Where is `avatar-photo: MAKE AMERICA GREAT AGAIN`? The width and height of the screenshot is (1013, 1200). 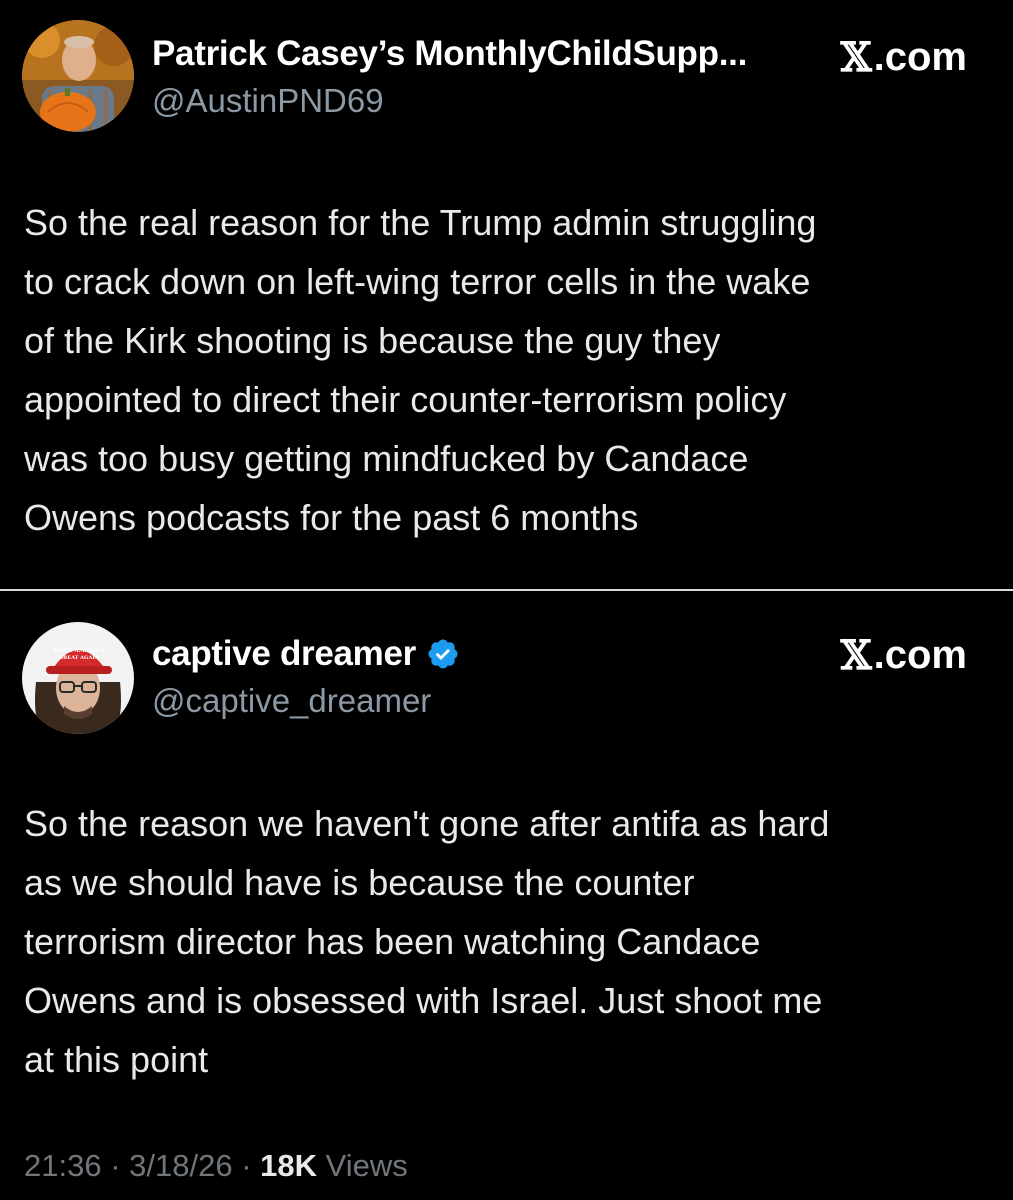 avatar-photo: MAKE AMERICA GREAT AGAIN is located at coordinates (78, 678).